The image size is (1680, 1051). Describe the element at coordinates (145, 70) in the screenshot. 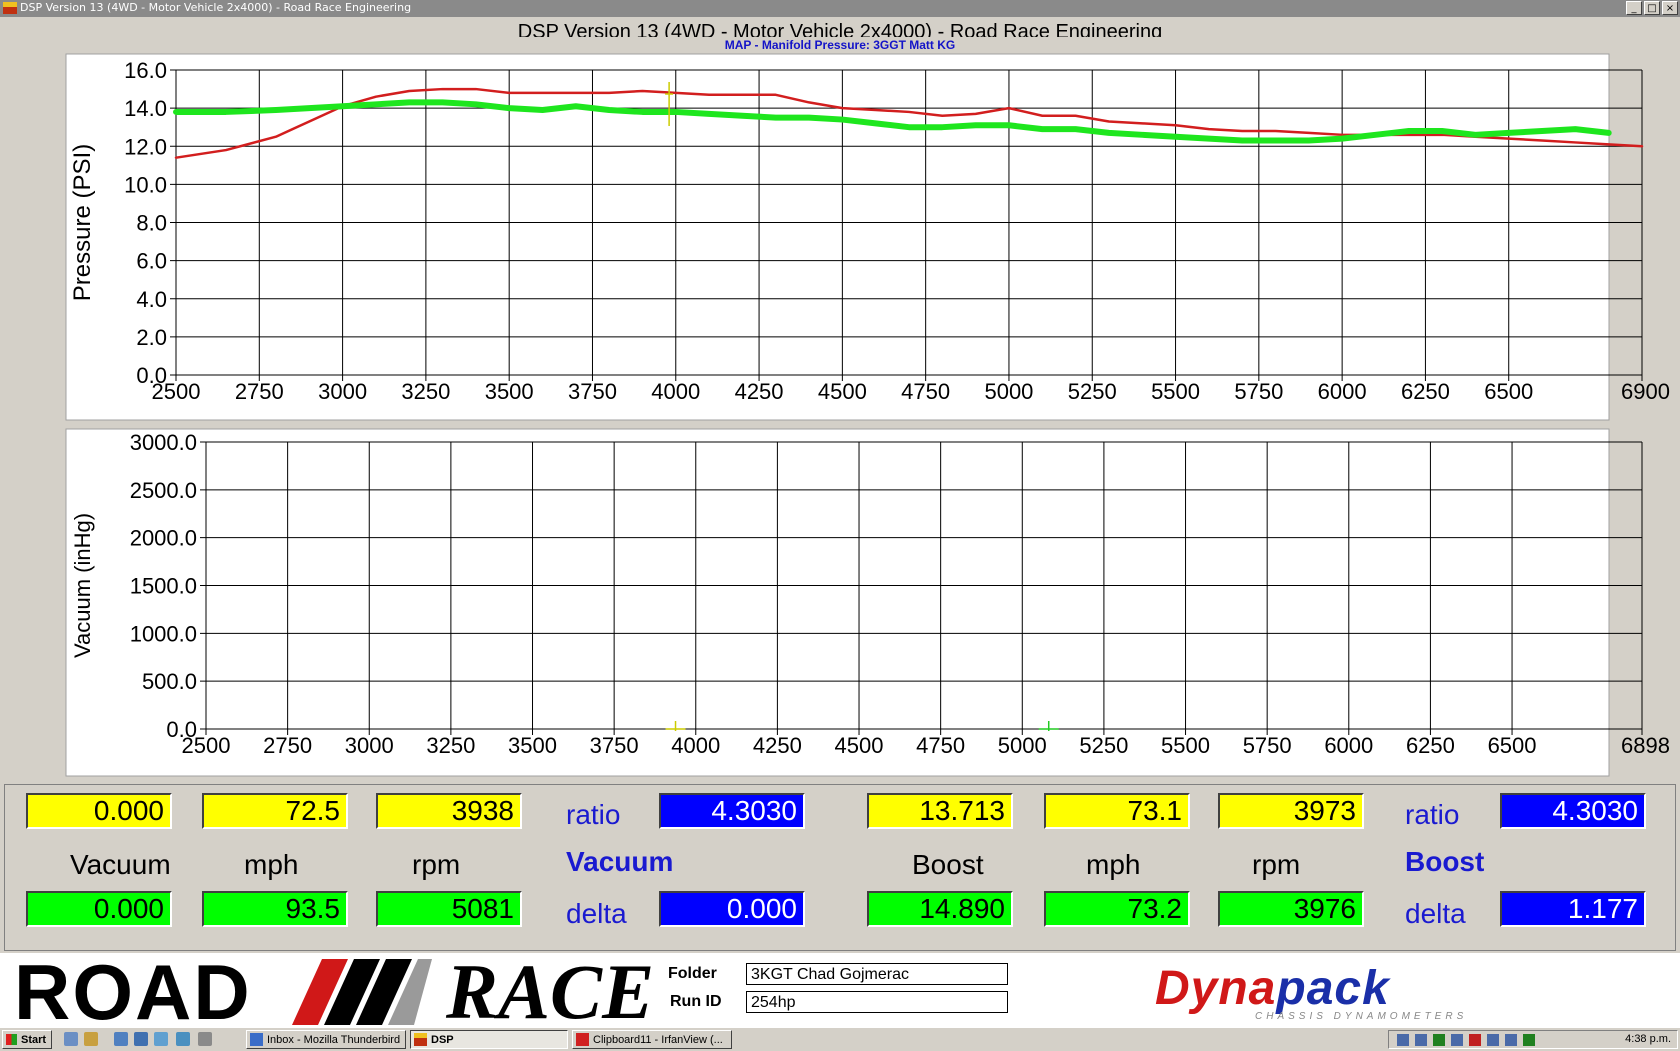

I see `y-tick-label: 16.0` at that location.